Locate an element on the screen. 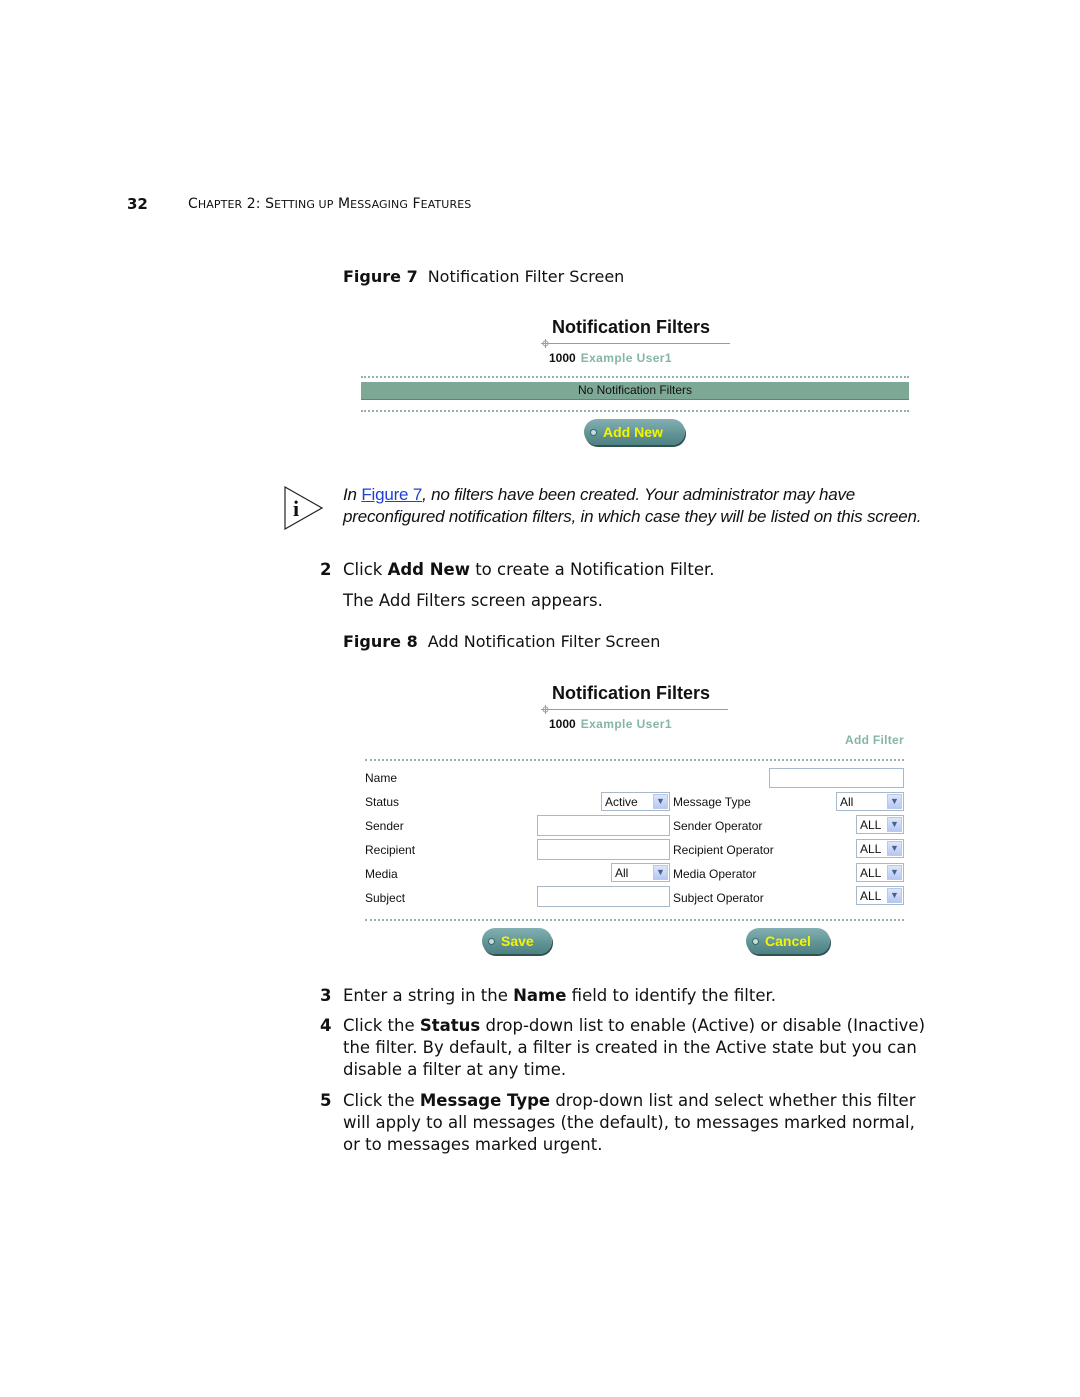 The width and height of the screenshot is (1080, 1397). status-label: Status is located at coordinates (382, 802).